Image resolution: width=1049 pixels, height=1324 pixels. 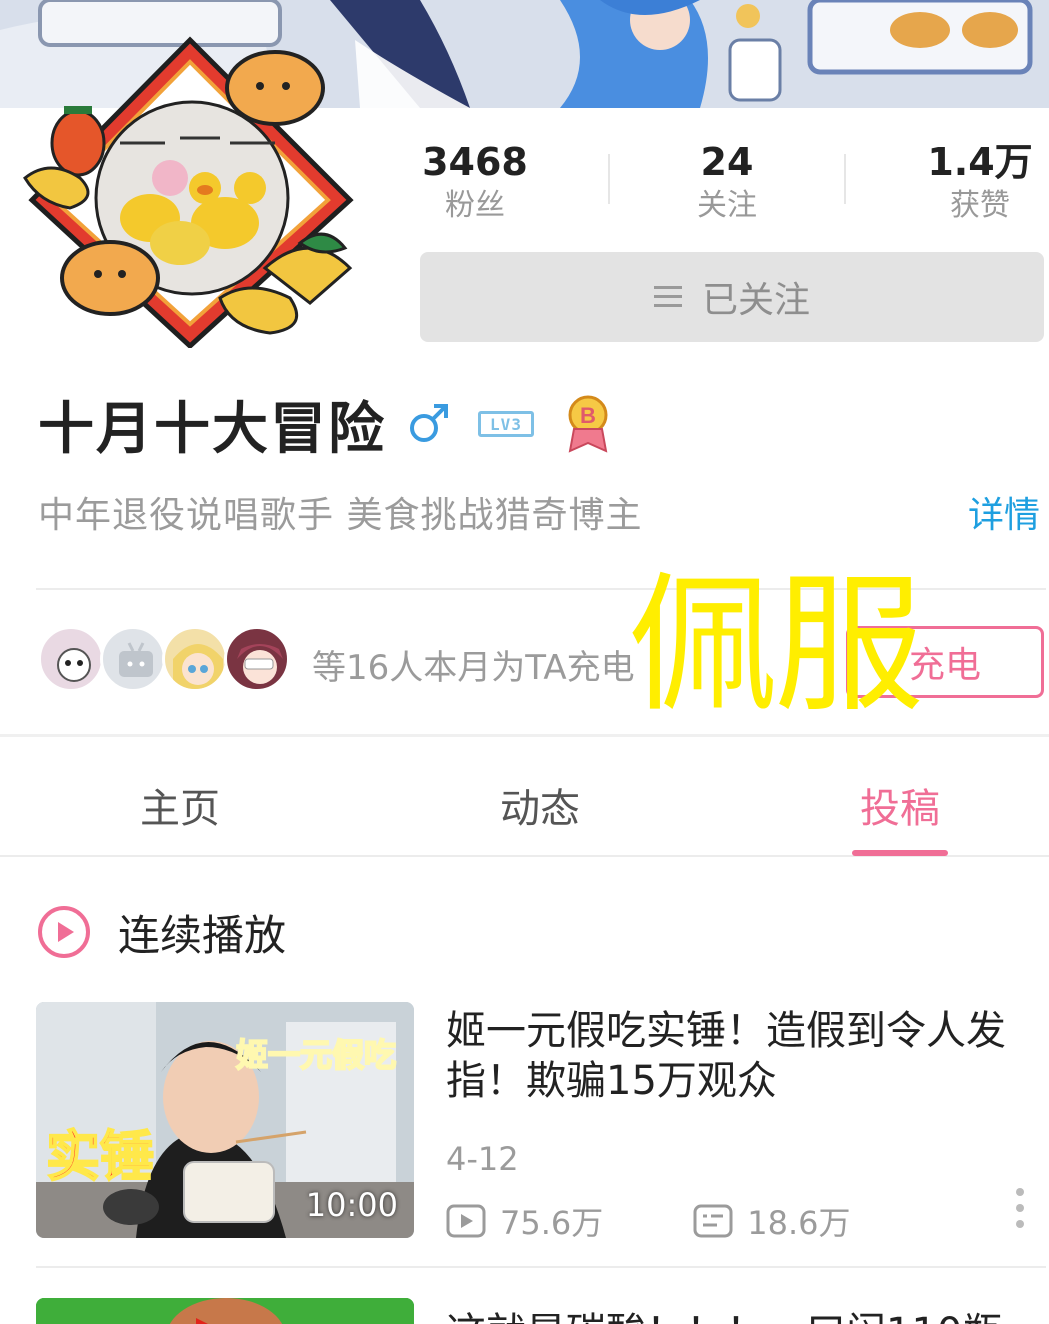 What do you see at coordinates (475, 205) in the screenshot?
I see `stat-label: 粉丝` at bounding box center [475, 205].